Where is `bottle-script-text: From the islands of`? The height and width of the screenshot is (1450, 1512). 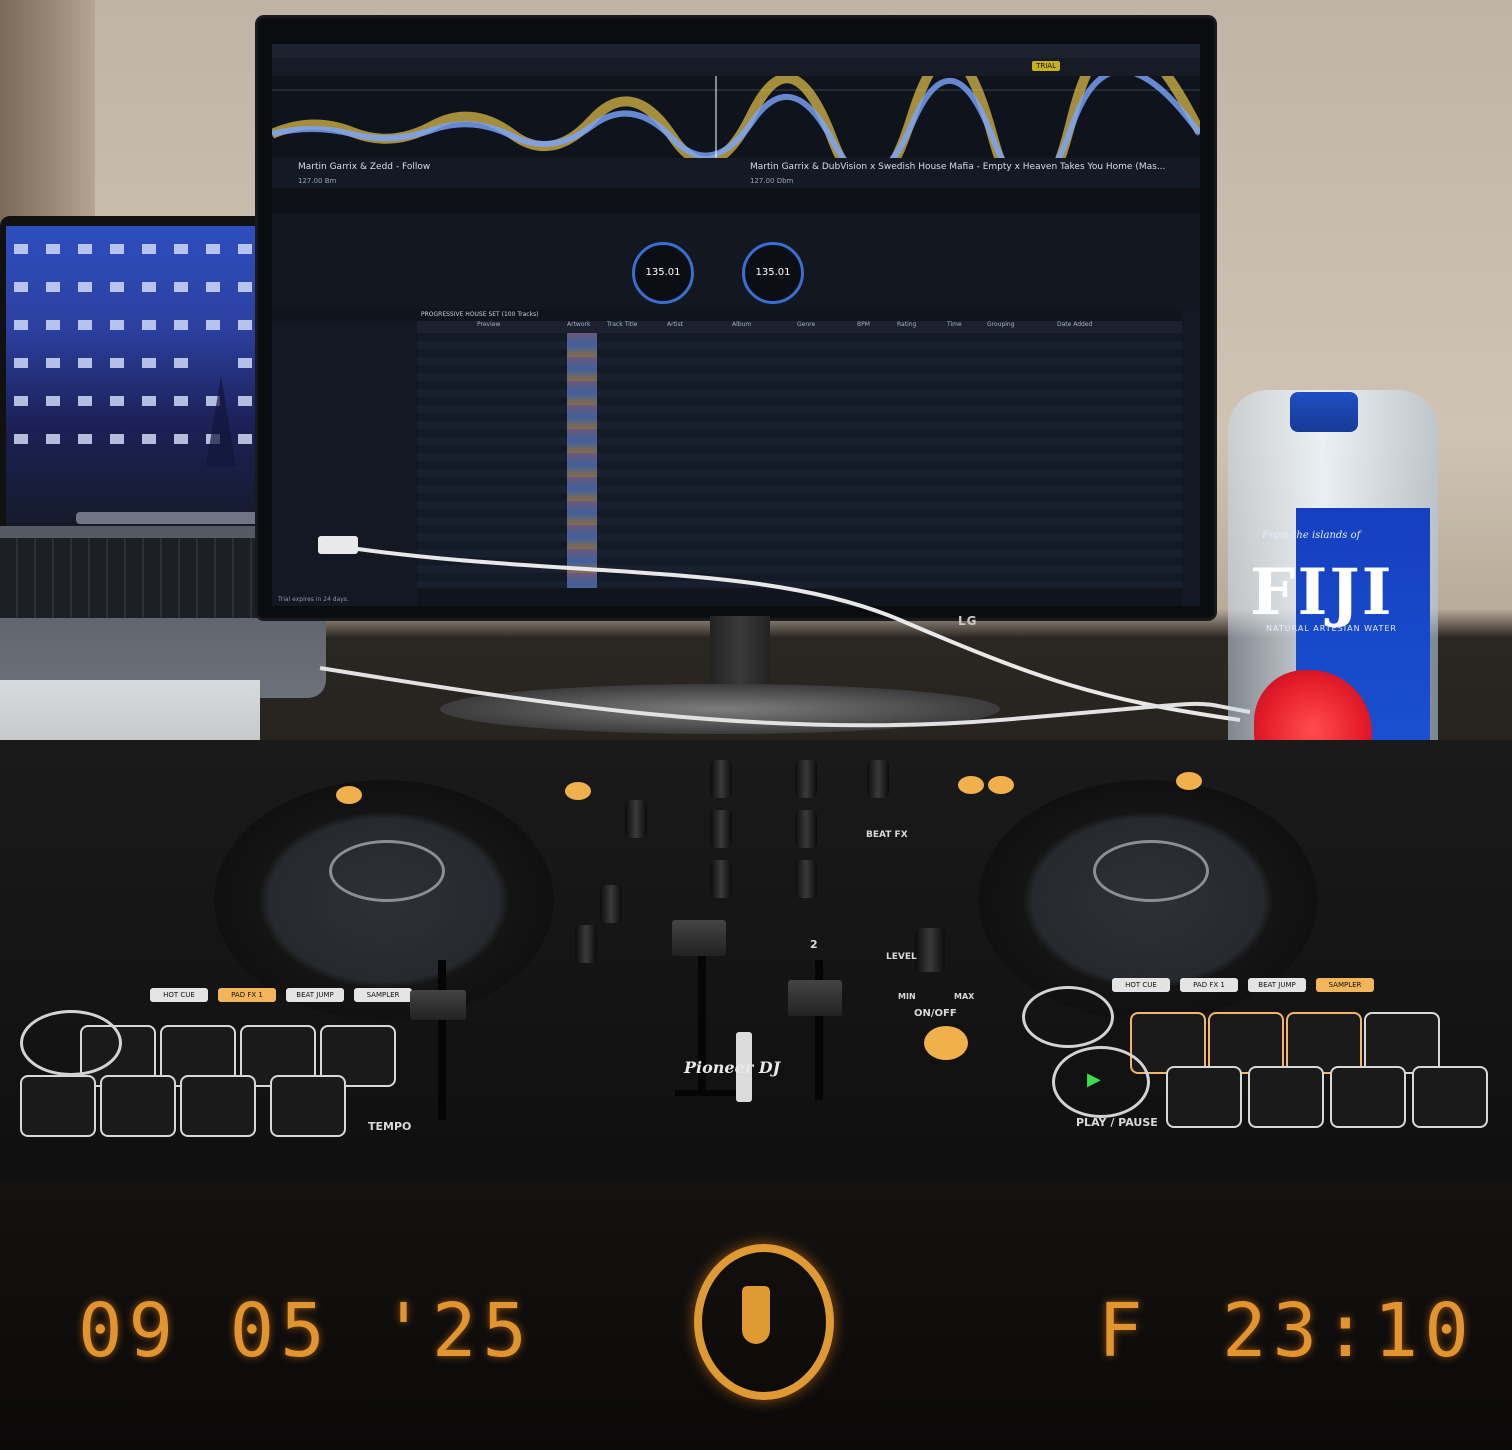
bottle-script-text: From the islands of is located at coordinates (1311, 535).